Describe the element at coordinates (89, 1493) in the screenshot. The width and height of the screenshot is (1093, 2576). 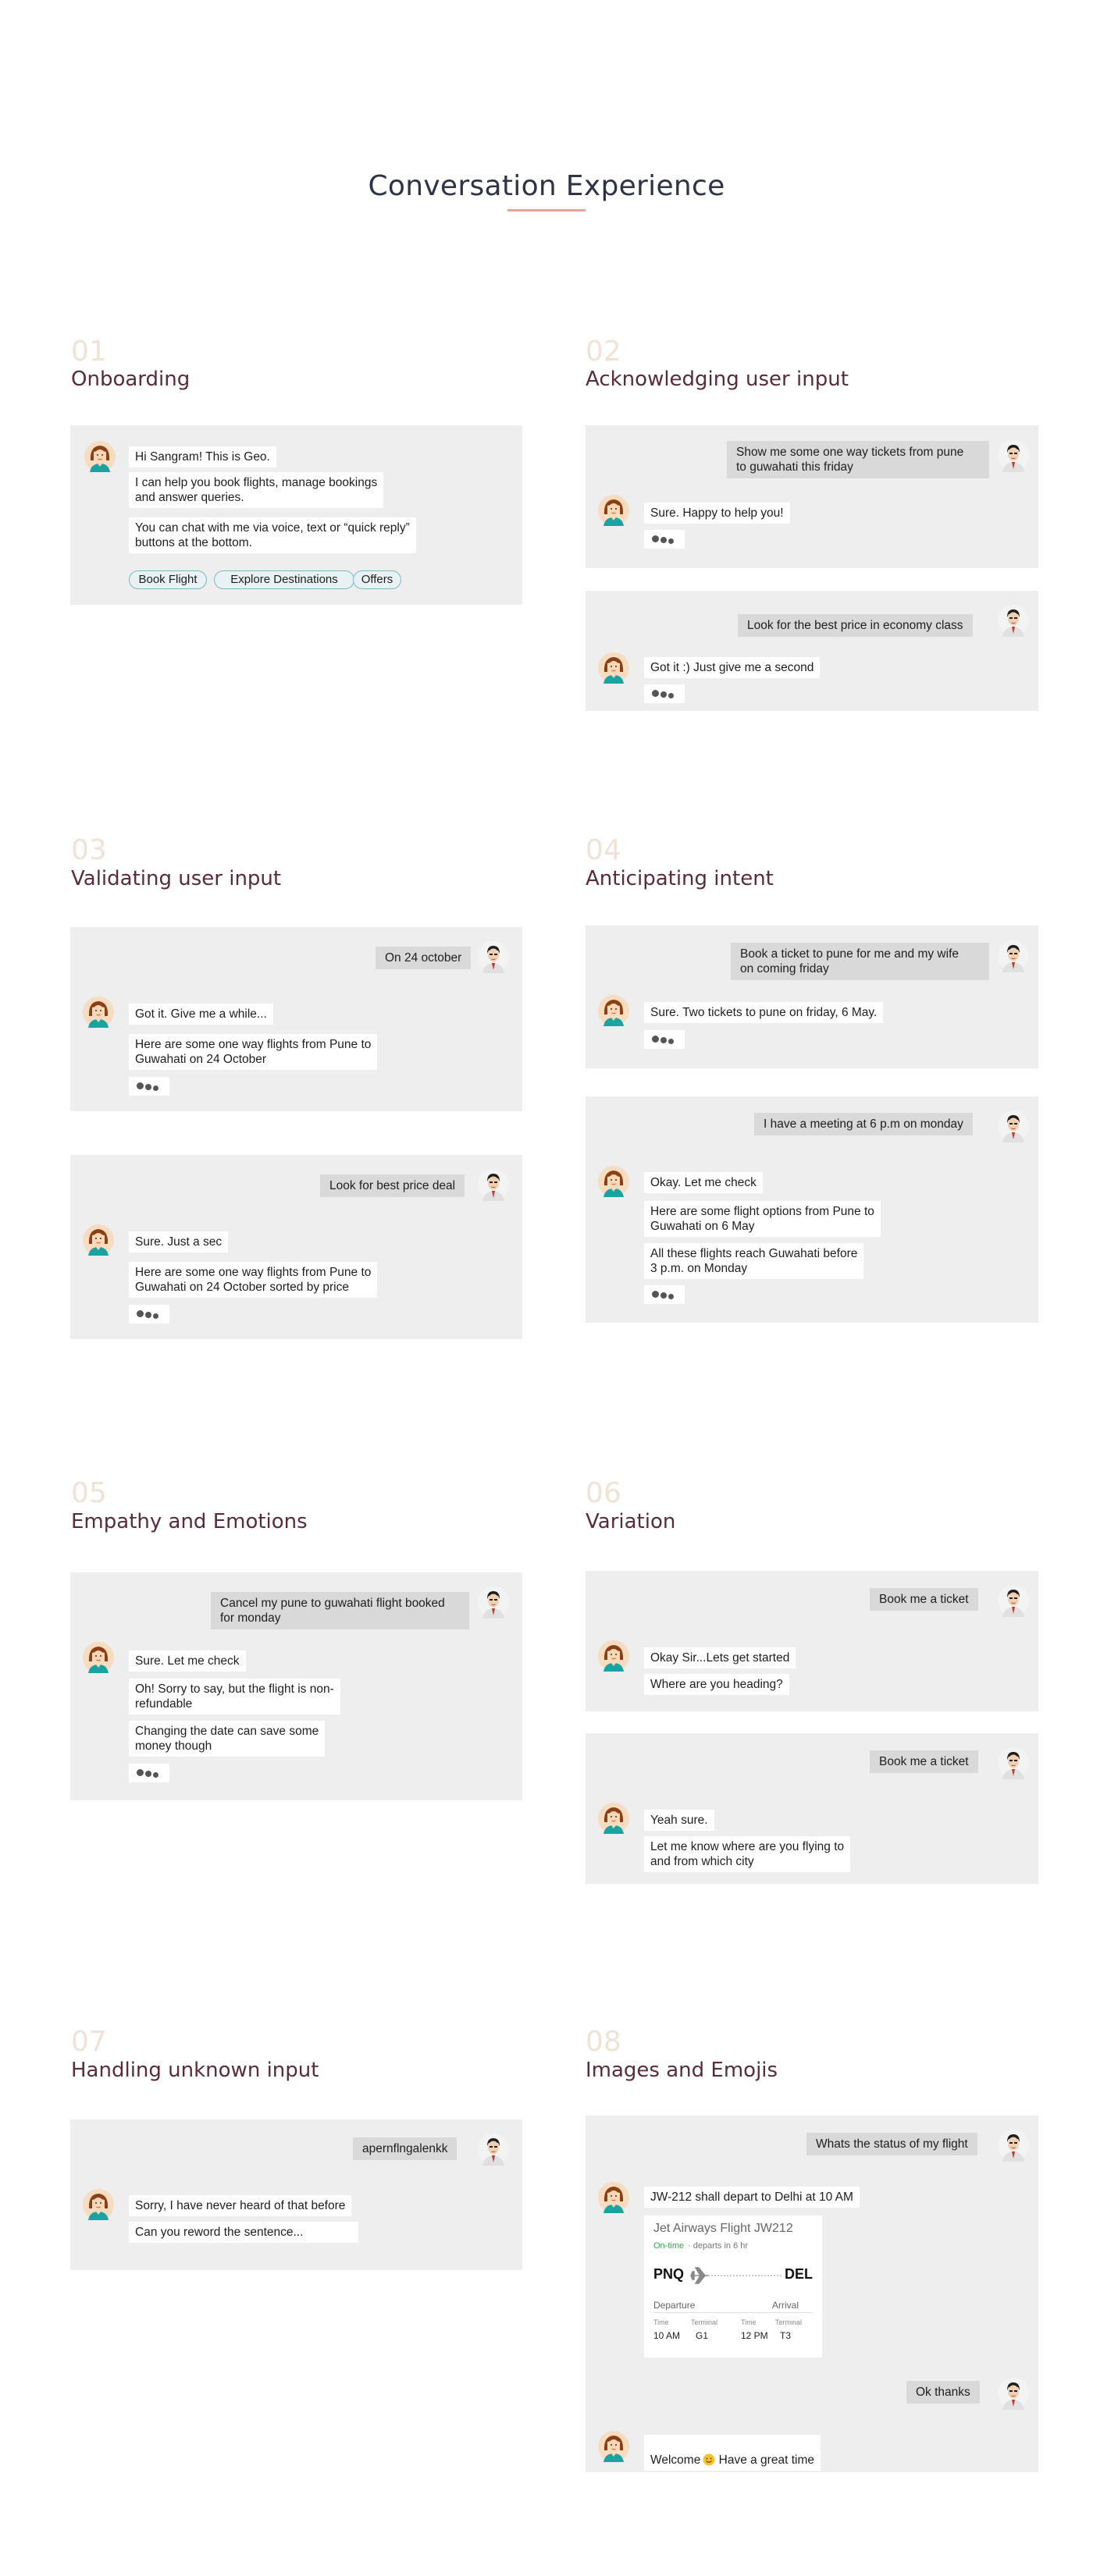
I see `section-number: 05` at that location.